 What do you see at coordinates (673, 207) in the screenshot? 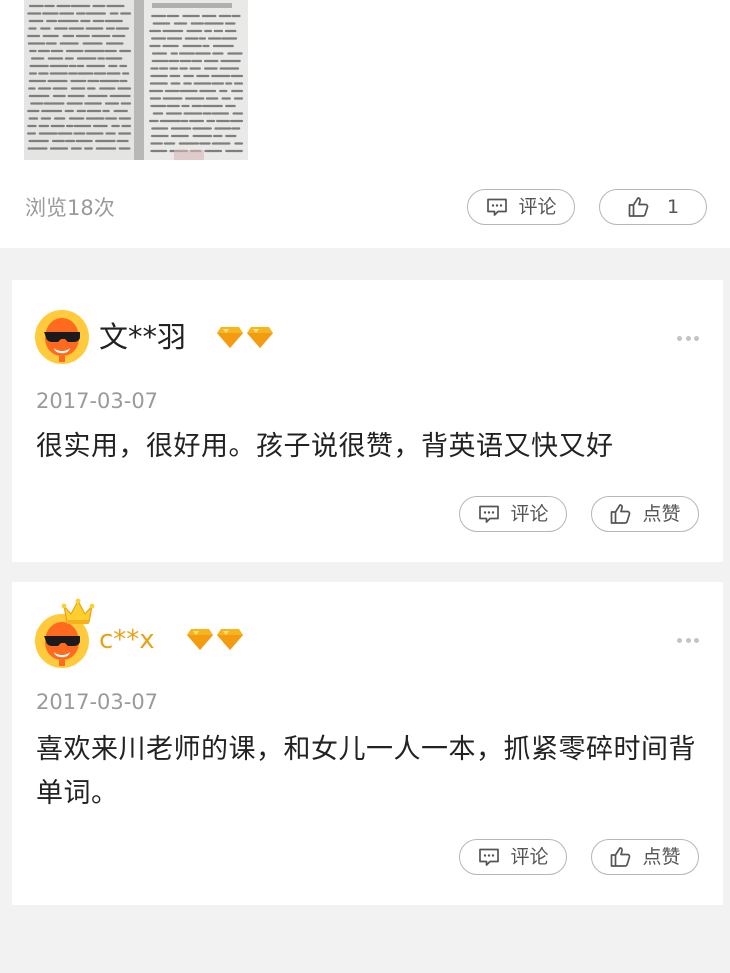
I see `post-like-count: 1` at bounding box center [673, 207].